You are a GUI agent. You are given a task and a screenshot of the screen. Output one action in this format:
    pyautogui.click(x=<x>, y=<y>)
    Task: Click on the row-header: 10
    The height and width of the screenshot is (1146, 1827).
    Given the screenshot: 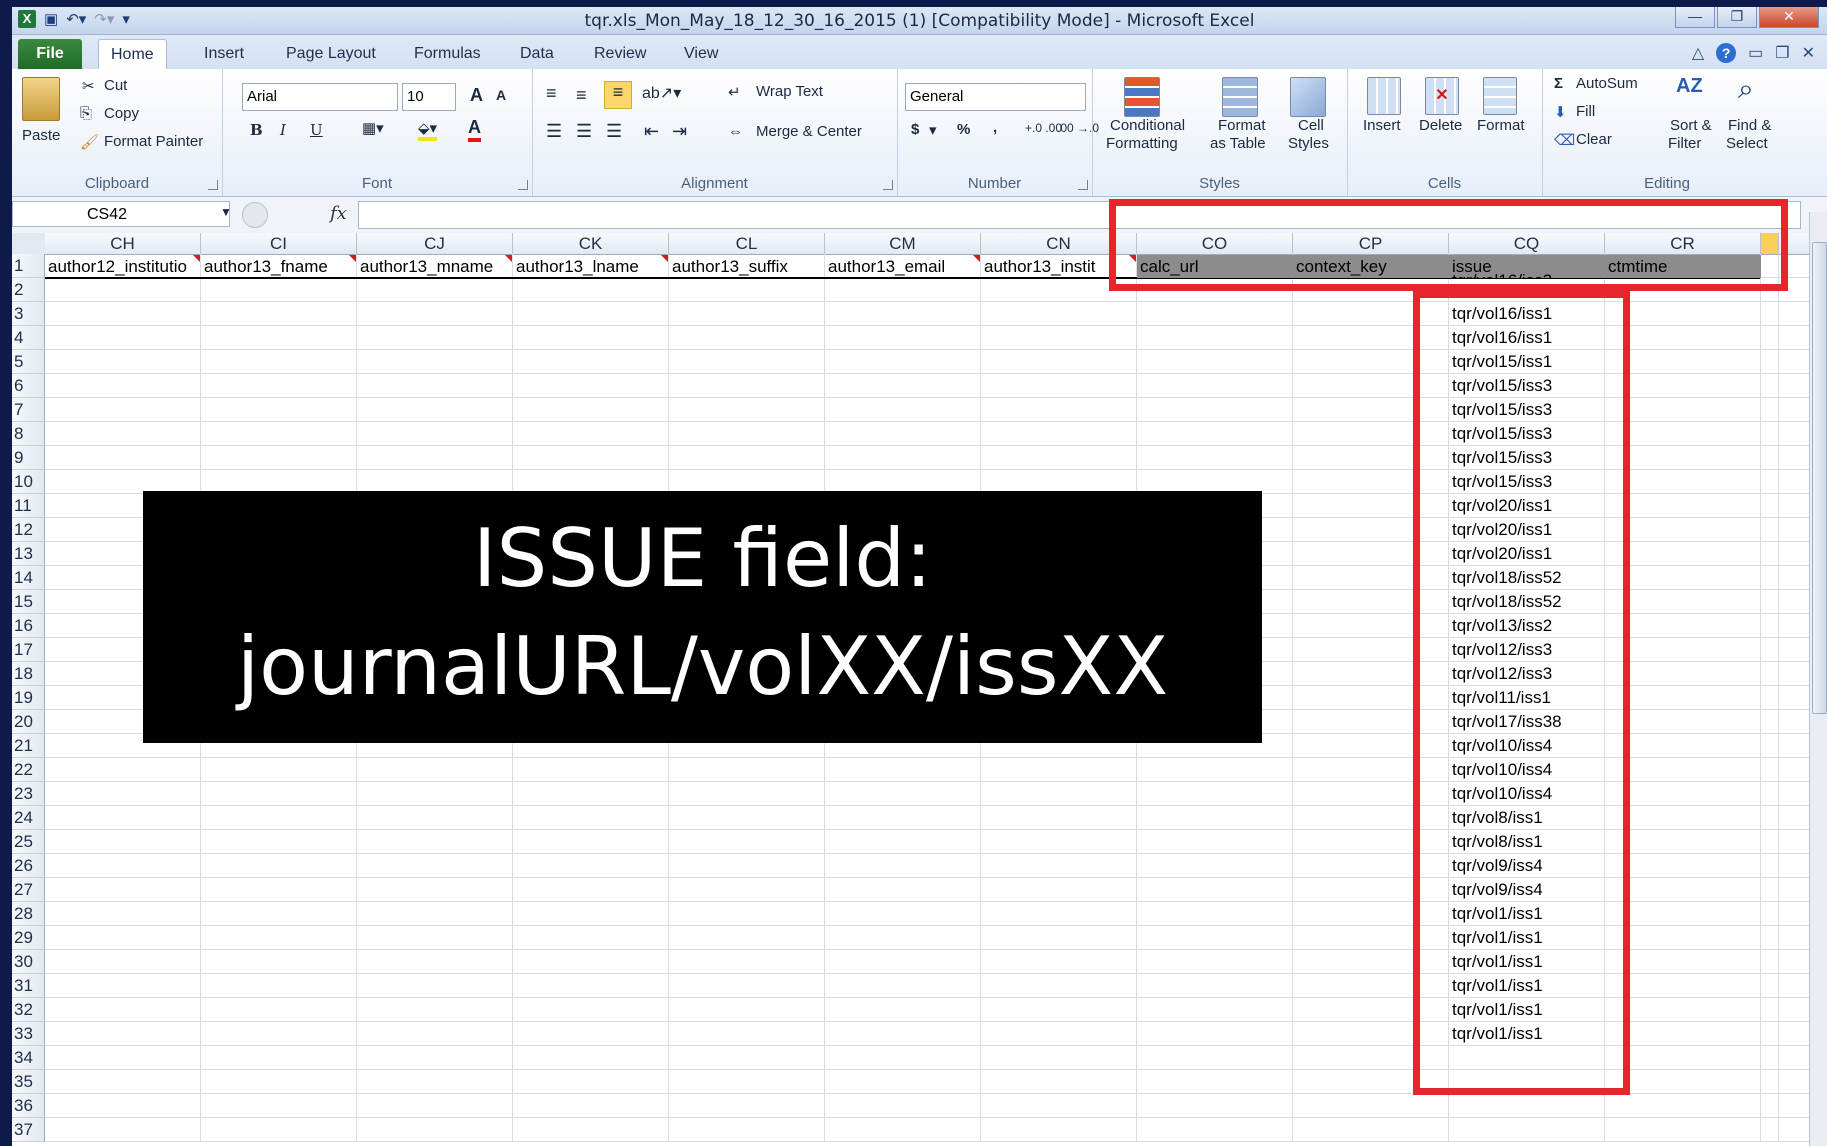 What is the action you would take?
    pyautogui.click(x=28, y=482)
    